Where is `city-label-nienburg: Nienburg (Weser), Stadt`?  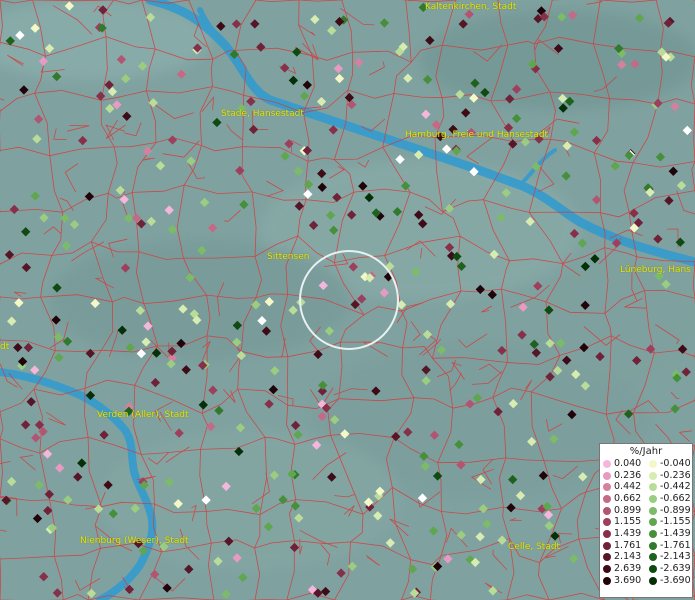
city-label-nienburg: Nienburg (Weser), Stadt is located at coordinates (134, 541).